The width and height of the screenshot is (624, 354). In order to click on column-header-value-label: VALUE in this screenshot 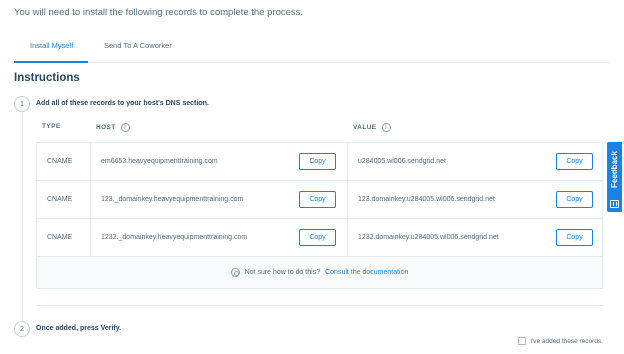, I will do `click(365, 127)`.